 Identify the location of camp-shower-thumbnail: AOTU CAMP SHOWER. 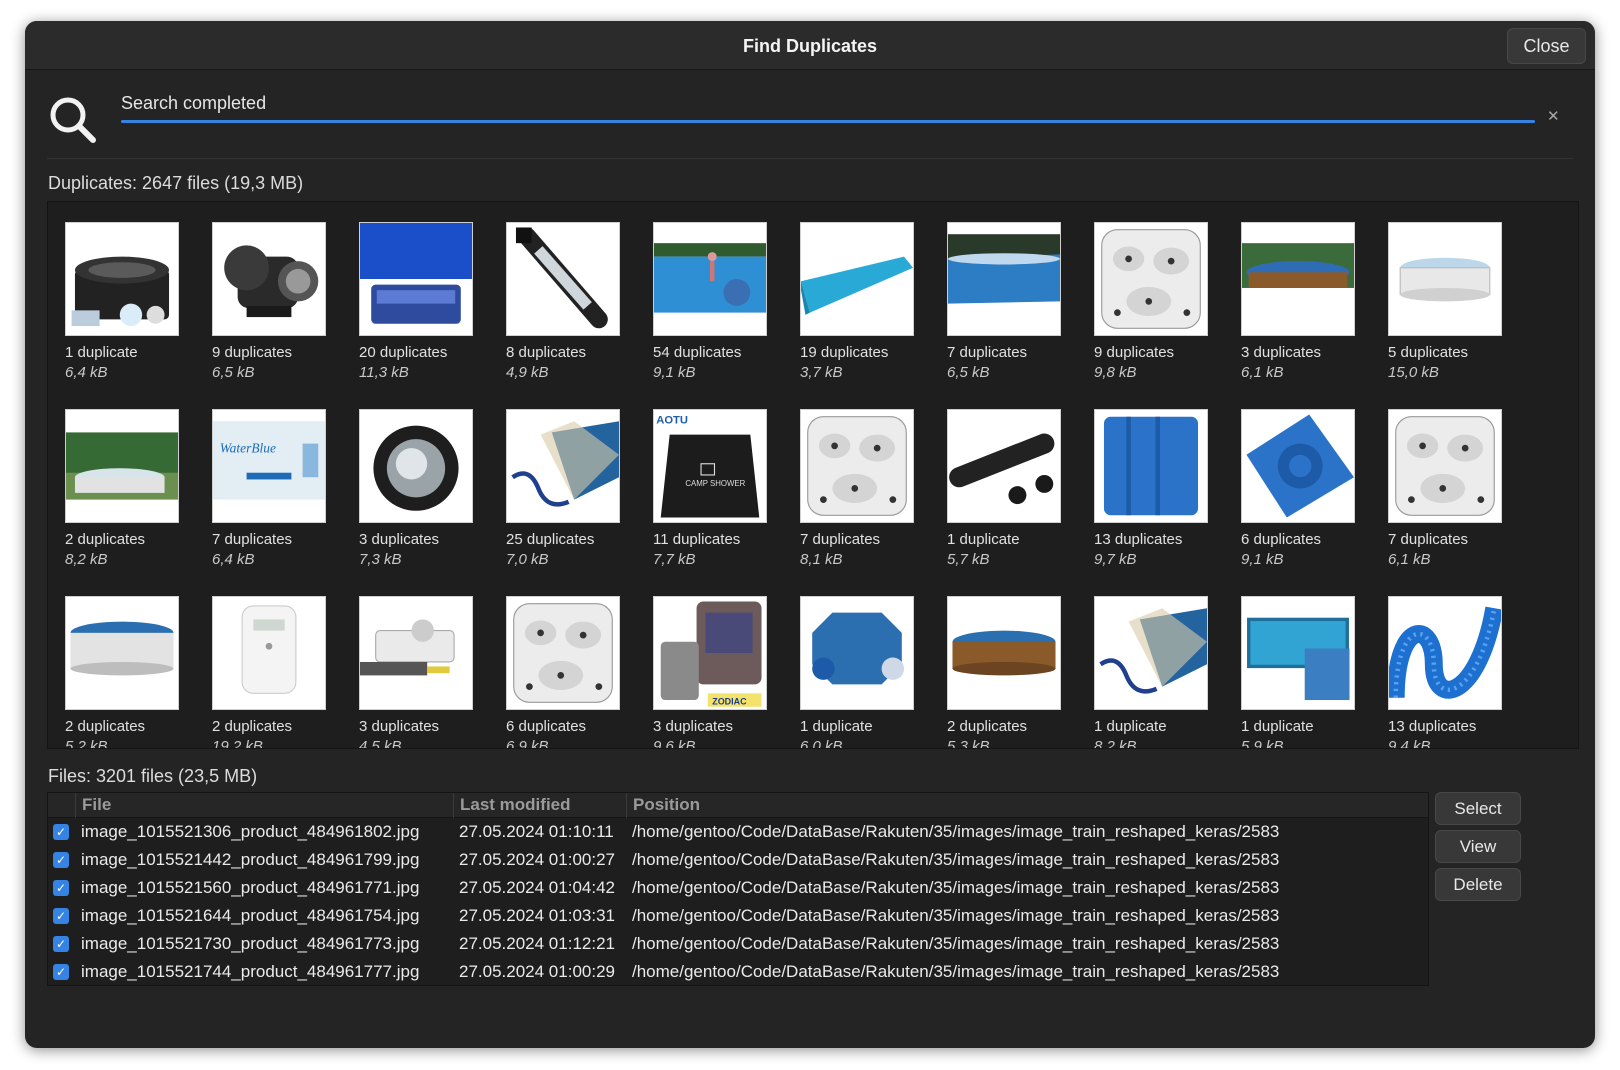
(710, 466).